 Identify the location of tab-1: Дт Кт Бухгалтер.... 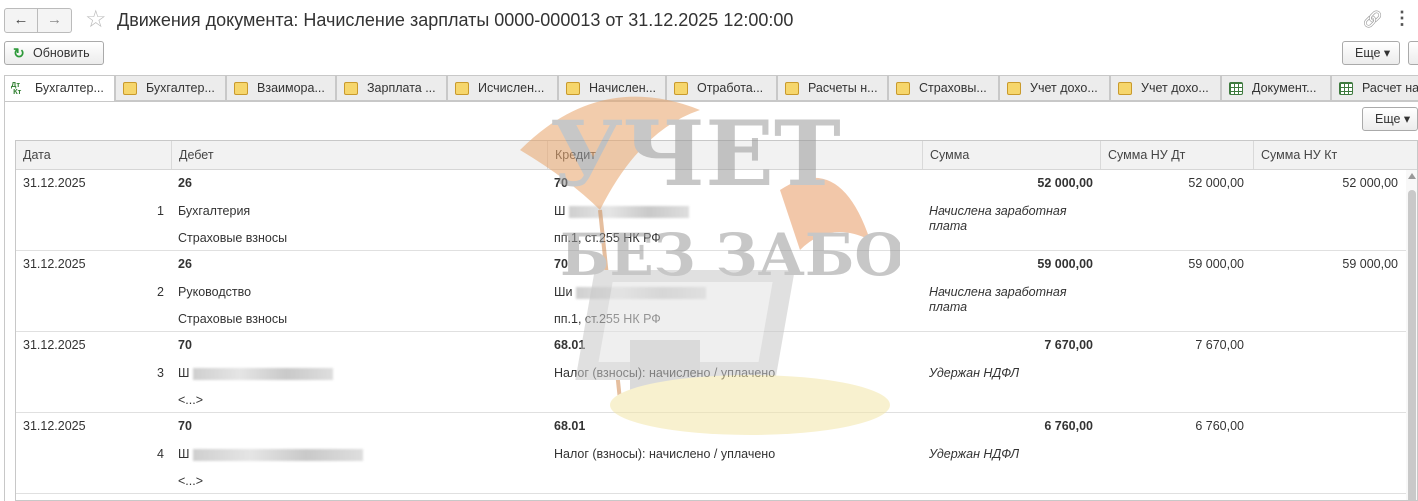
(59, 88).